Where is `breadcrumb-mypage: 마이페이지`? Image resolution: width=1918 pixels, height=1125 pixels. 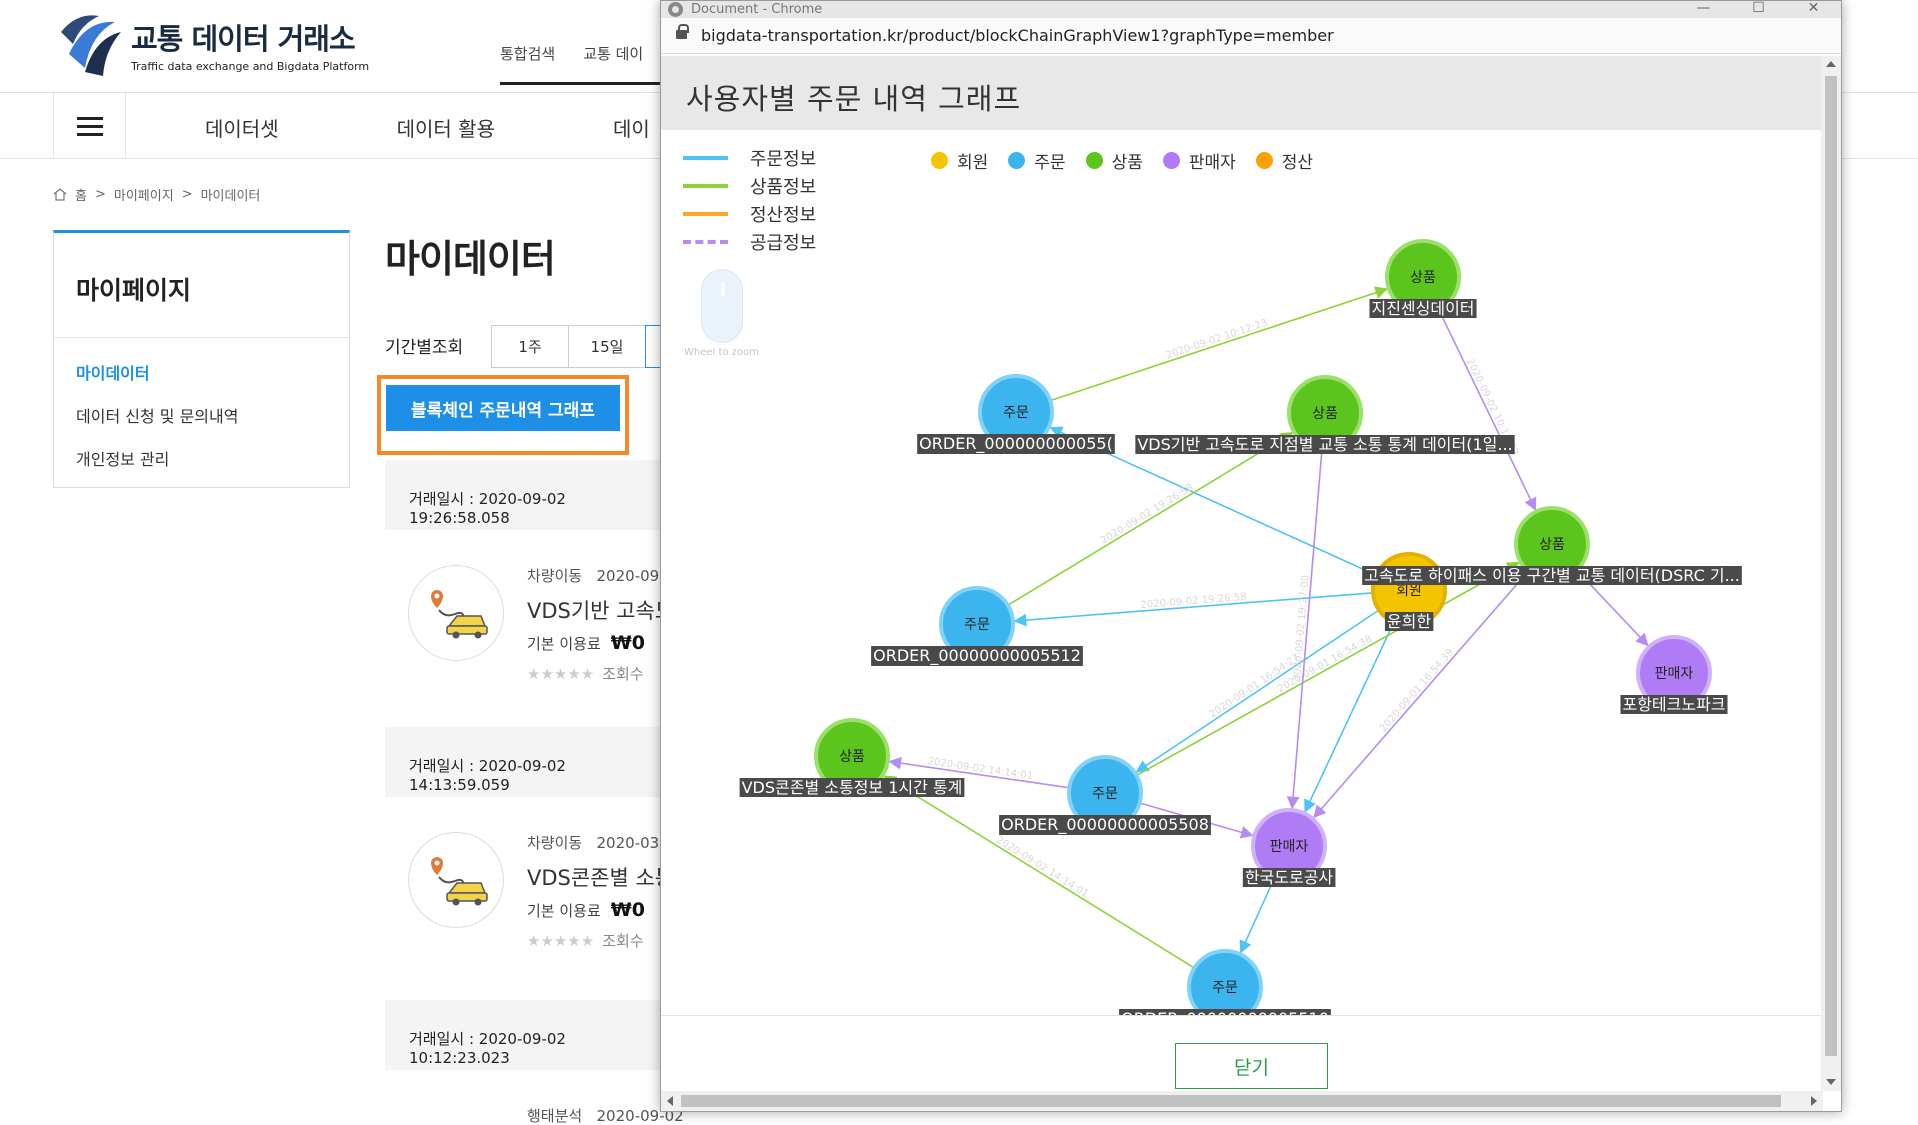
breadcrumb-mypage: 마이페이지 is located at coordinates (144, 194).